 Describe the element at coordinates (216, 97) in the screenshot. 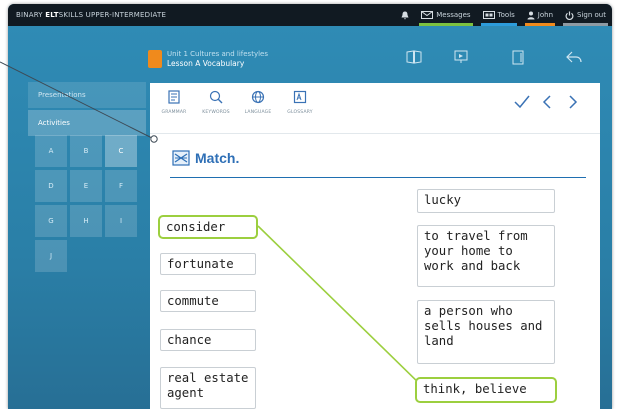

I see `keywords-icon` at that location.